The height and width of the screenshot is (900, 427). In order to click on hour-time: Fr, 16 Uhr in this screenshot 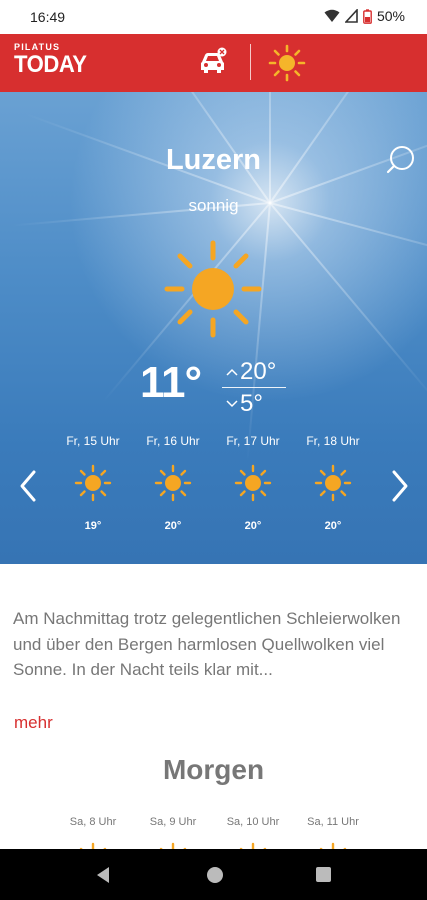, I will do `click(173, 441)`.